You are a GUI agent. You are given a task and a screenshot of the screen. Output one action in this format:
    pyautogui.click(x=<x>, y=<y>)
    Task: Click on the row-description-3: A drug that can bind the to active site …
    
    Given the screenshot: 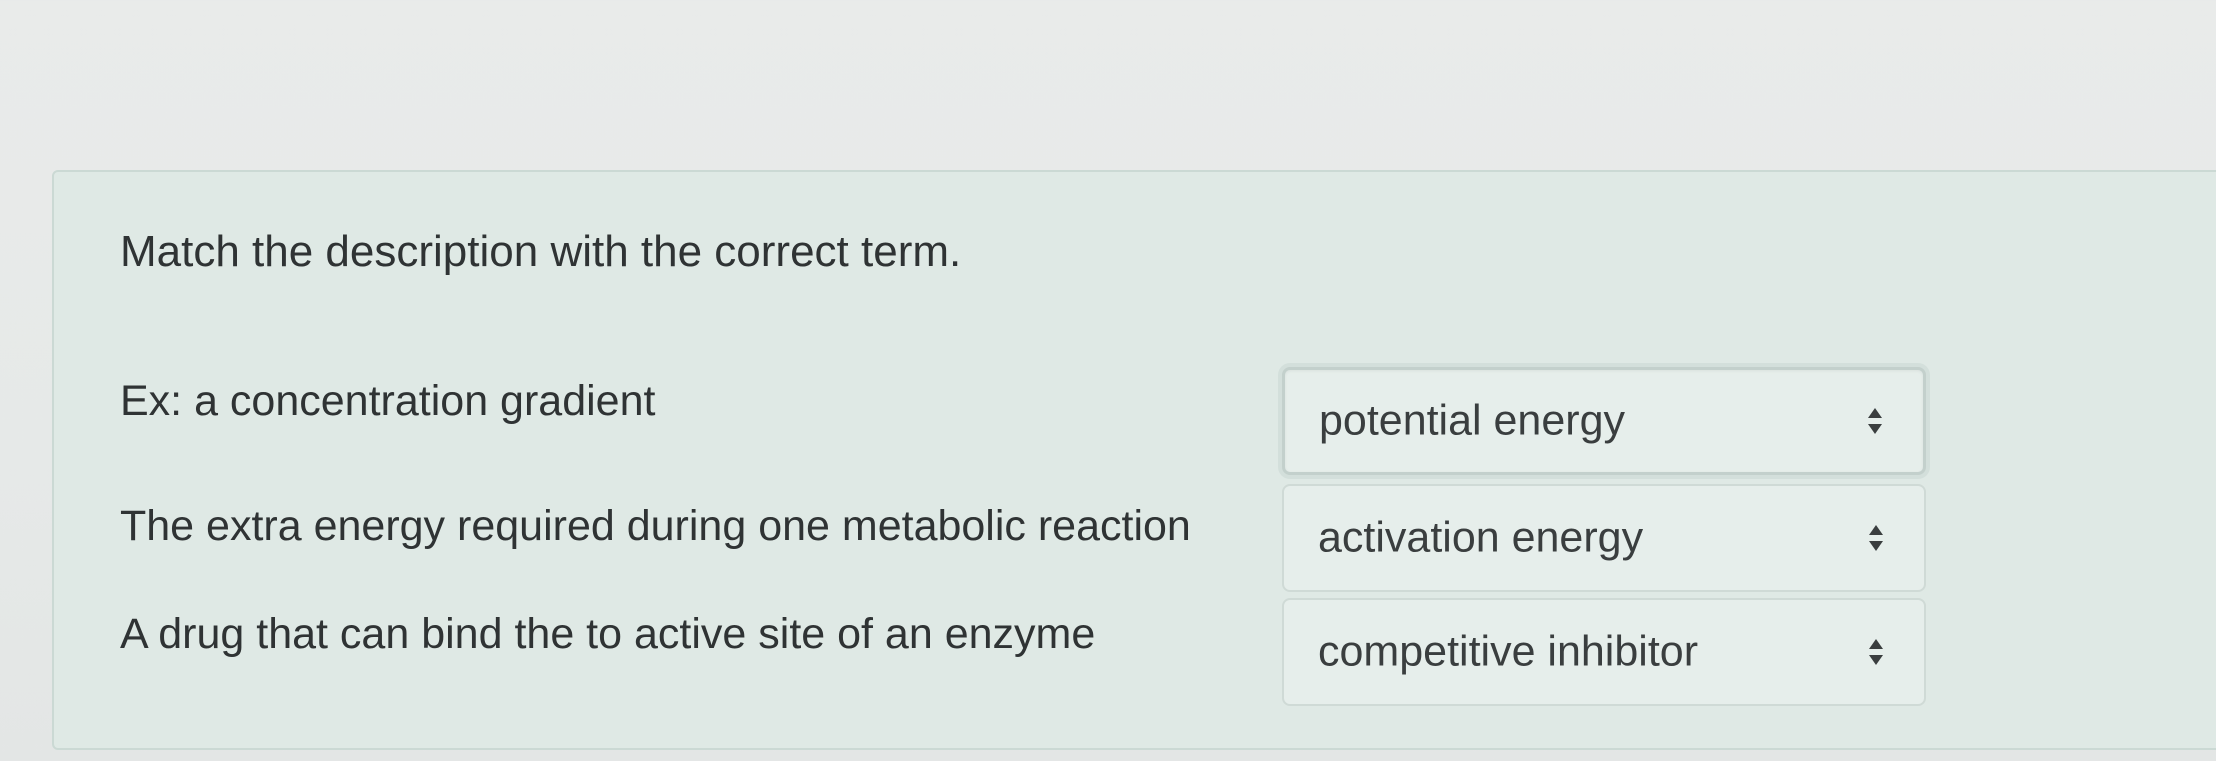 What is the action you would take?
    pyautogui.click(x=608, y=634)
    